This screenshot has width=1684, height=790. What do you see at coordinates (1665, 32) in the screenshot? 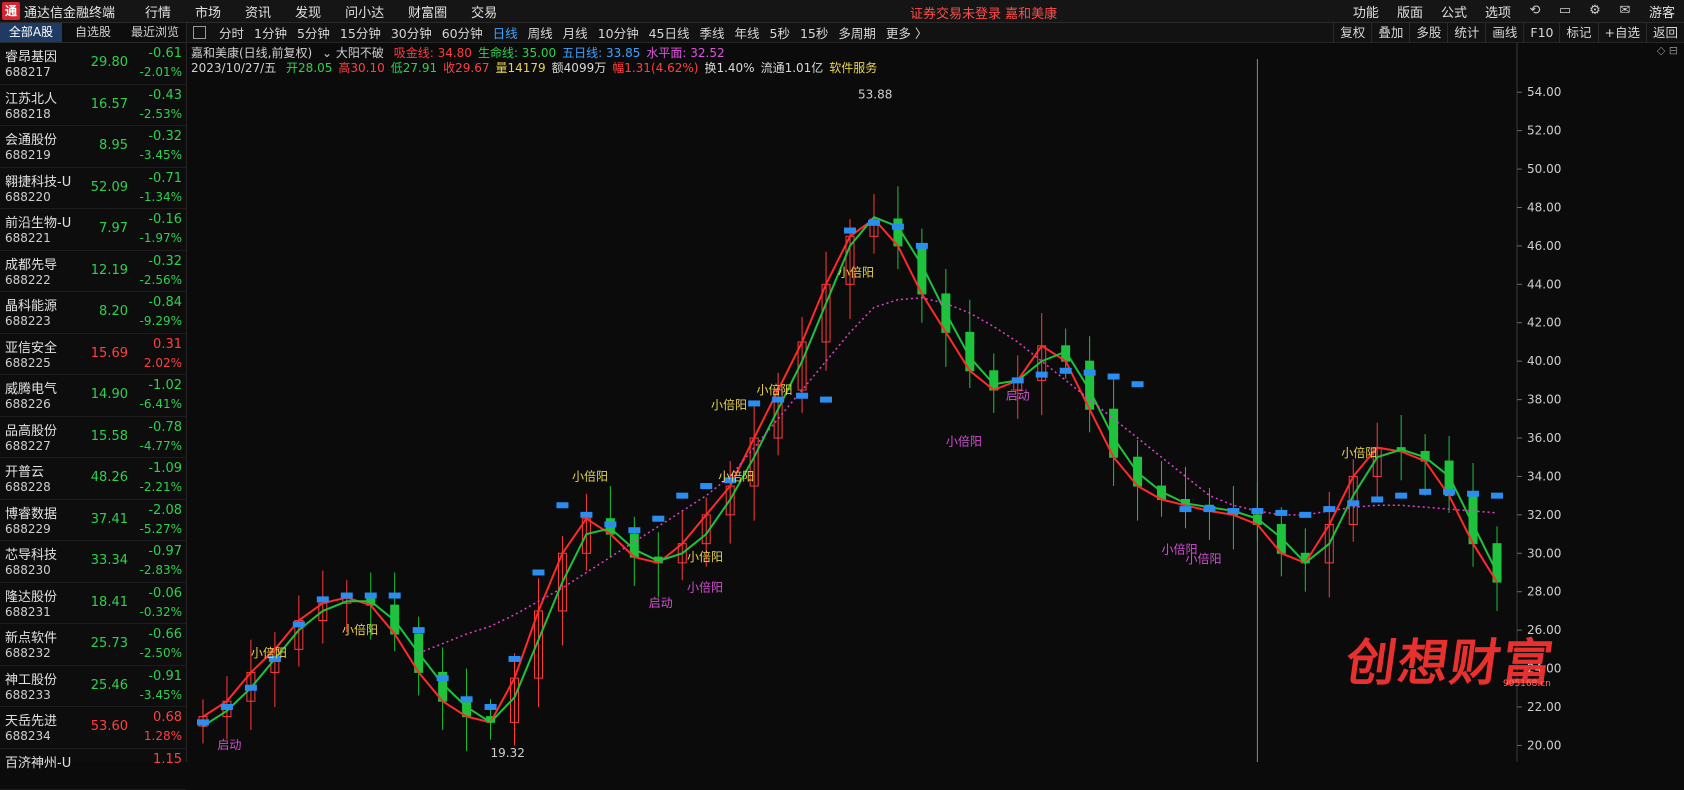
I see `tool-button-8: 返回` at bounding box center [1665, 32].